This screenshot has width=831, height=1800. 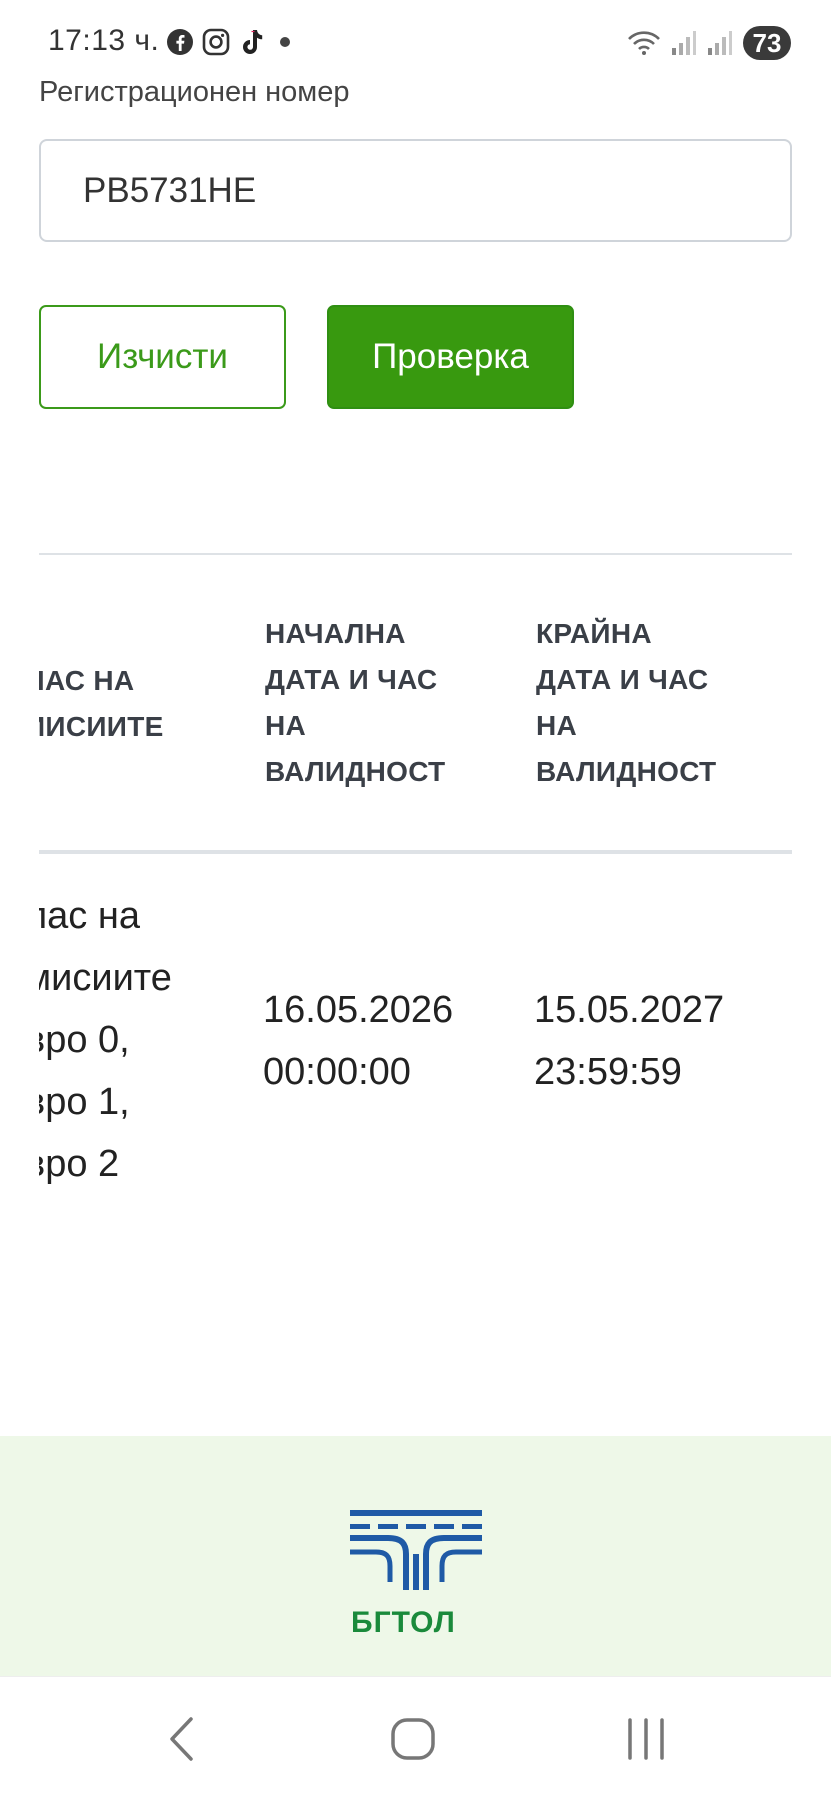 What do you see at coordinates (89, 916) in the screenshot?
I see `cell-line: лас на` at bounding box center [89, 916].